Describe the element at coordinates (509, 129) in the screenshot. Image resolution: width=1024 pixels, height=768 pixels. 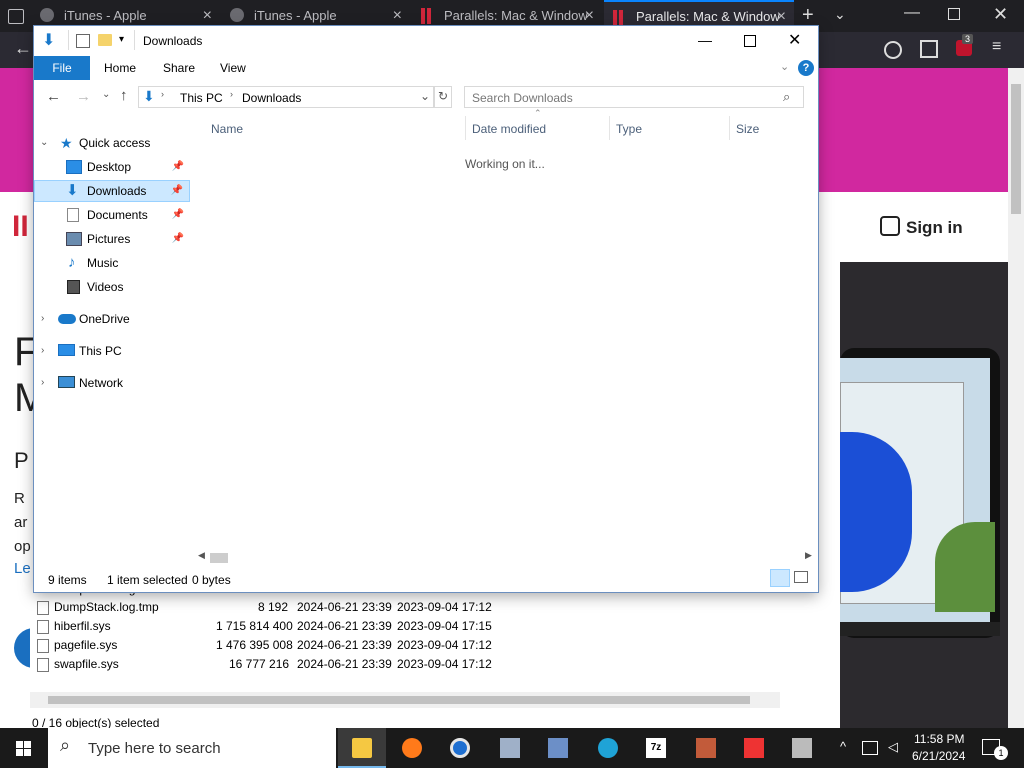
I see `column-header-date: Date modified` at that location.